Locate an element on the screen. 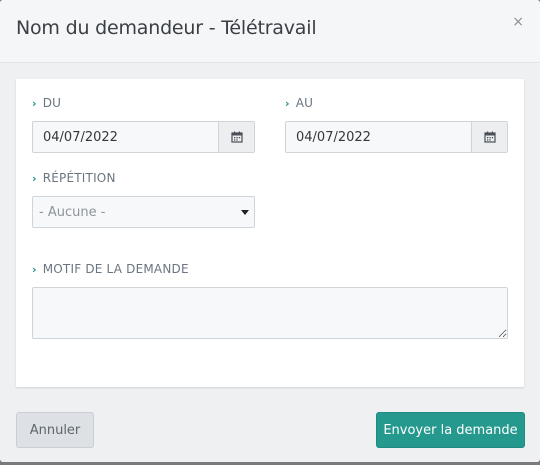 The height and width of the screenshot is (465, 540). dialog-header: Nom du demandeur - Télétravail × is located at coordinates (270, 31).